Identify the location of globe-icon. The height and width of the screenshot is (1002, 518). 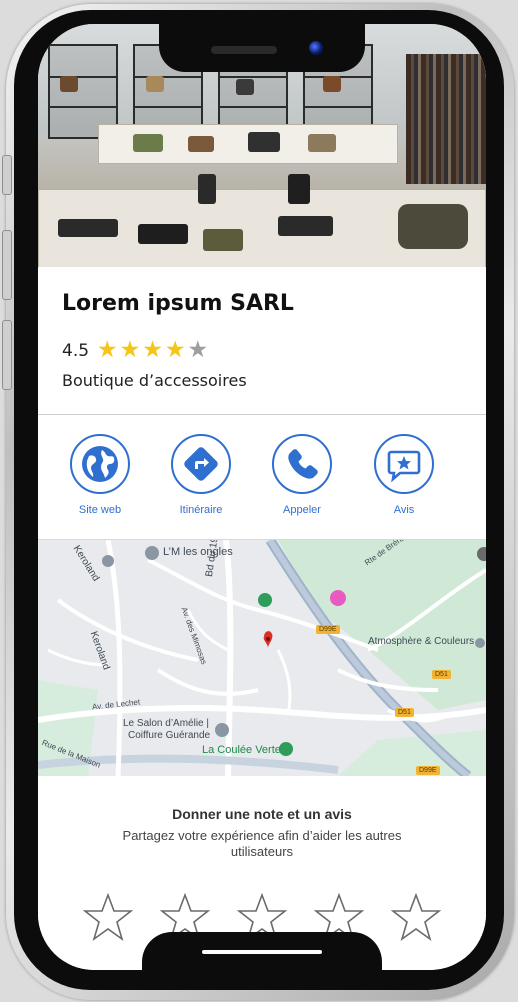
(100, 464).